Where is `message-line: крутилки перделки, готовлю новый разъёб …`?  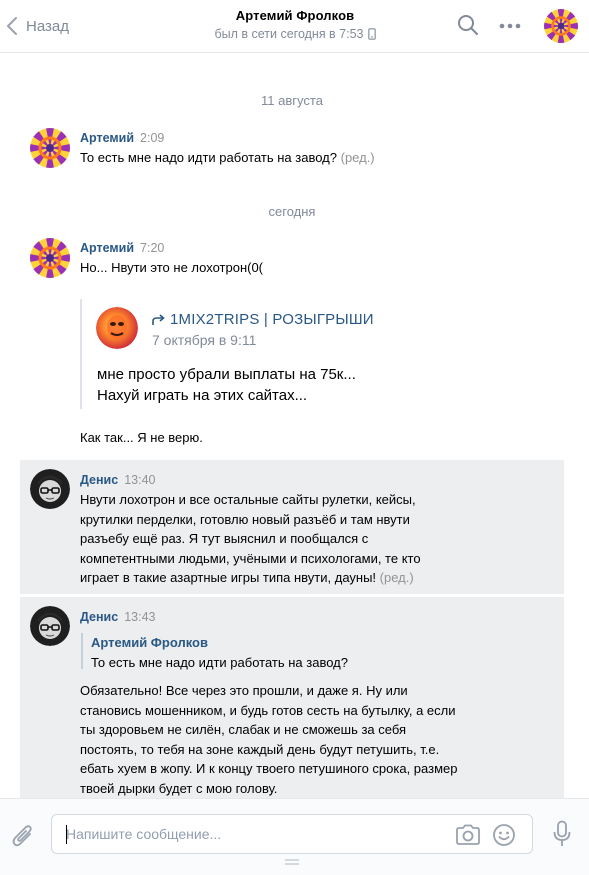
message-line: крутилки перделки, готовлю новый разъёб … is located at coordinates (245, 519).